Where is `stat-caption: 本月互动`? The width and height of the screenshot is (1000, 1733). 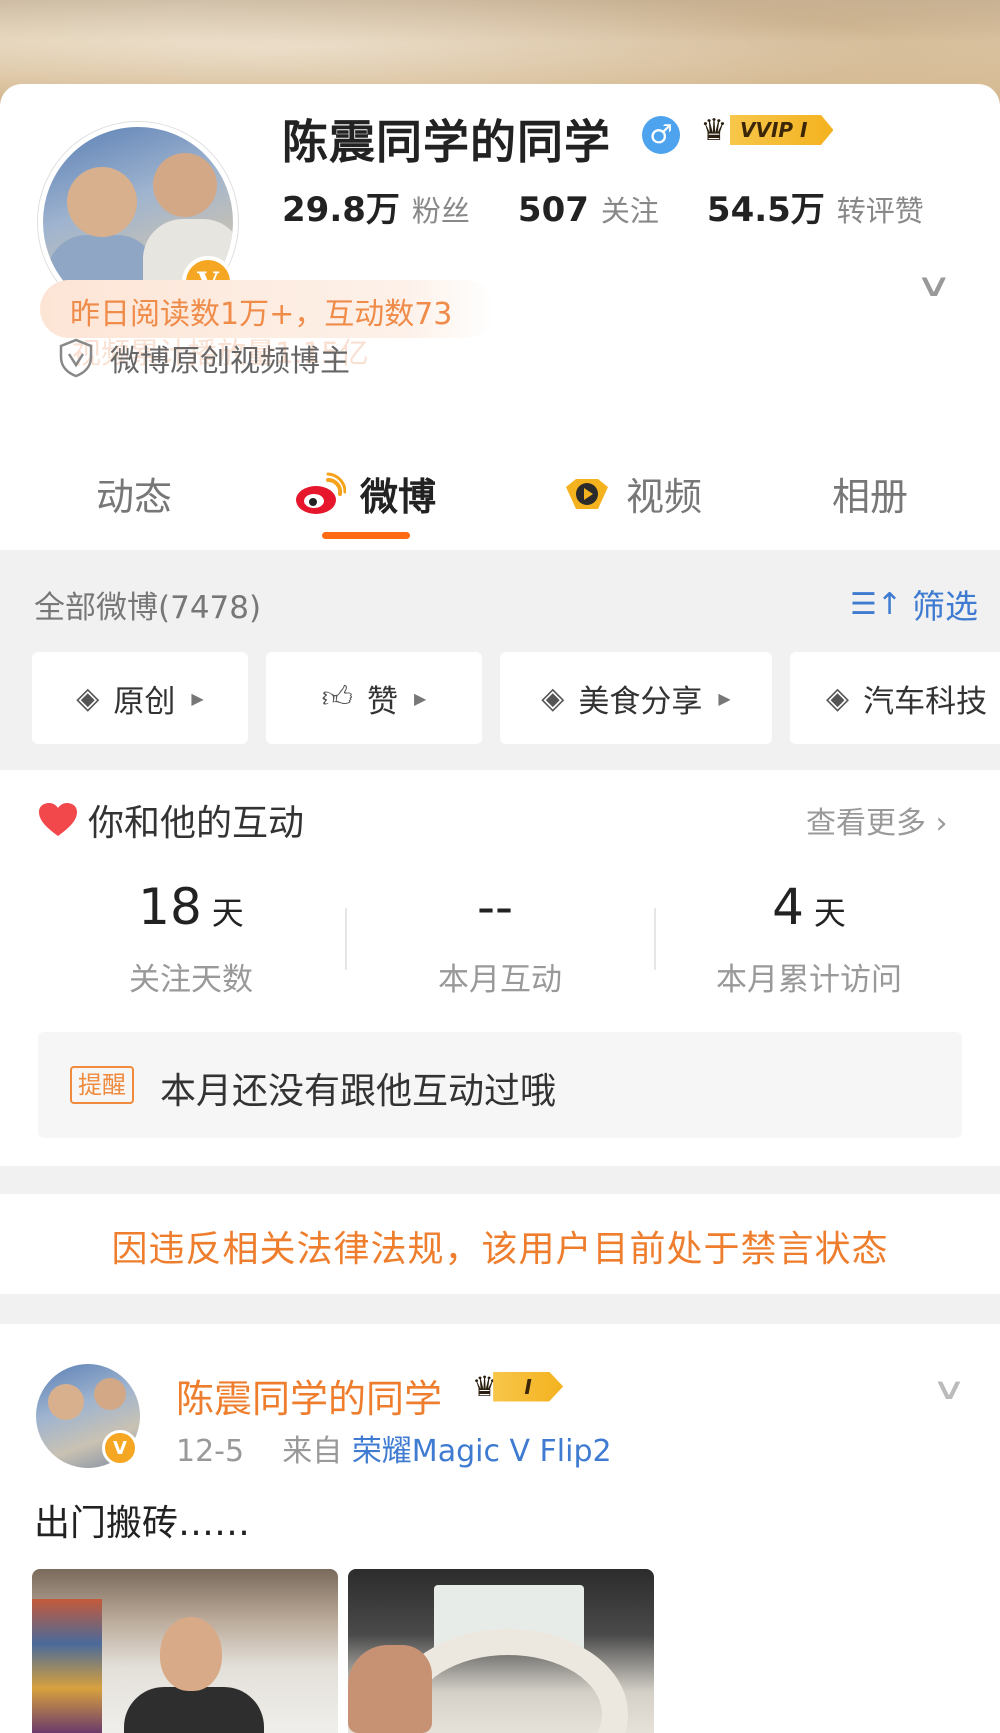
stat-caption: 本月互动 is located at coordinates (500, 980).